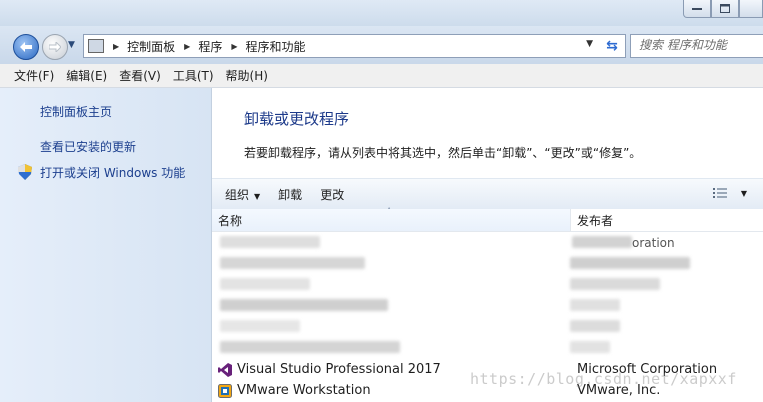  What do you see at coordinates (603, 379) in the screenshot?
I see `watermark: https://blog.csdn.net/xapxxf` at bounding box center [603, 379].